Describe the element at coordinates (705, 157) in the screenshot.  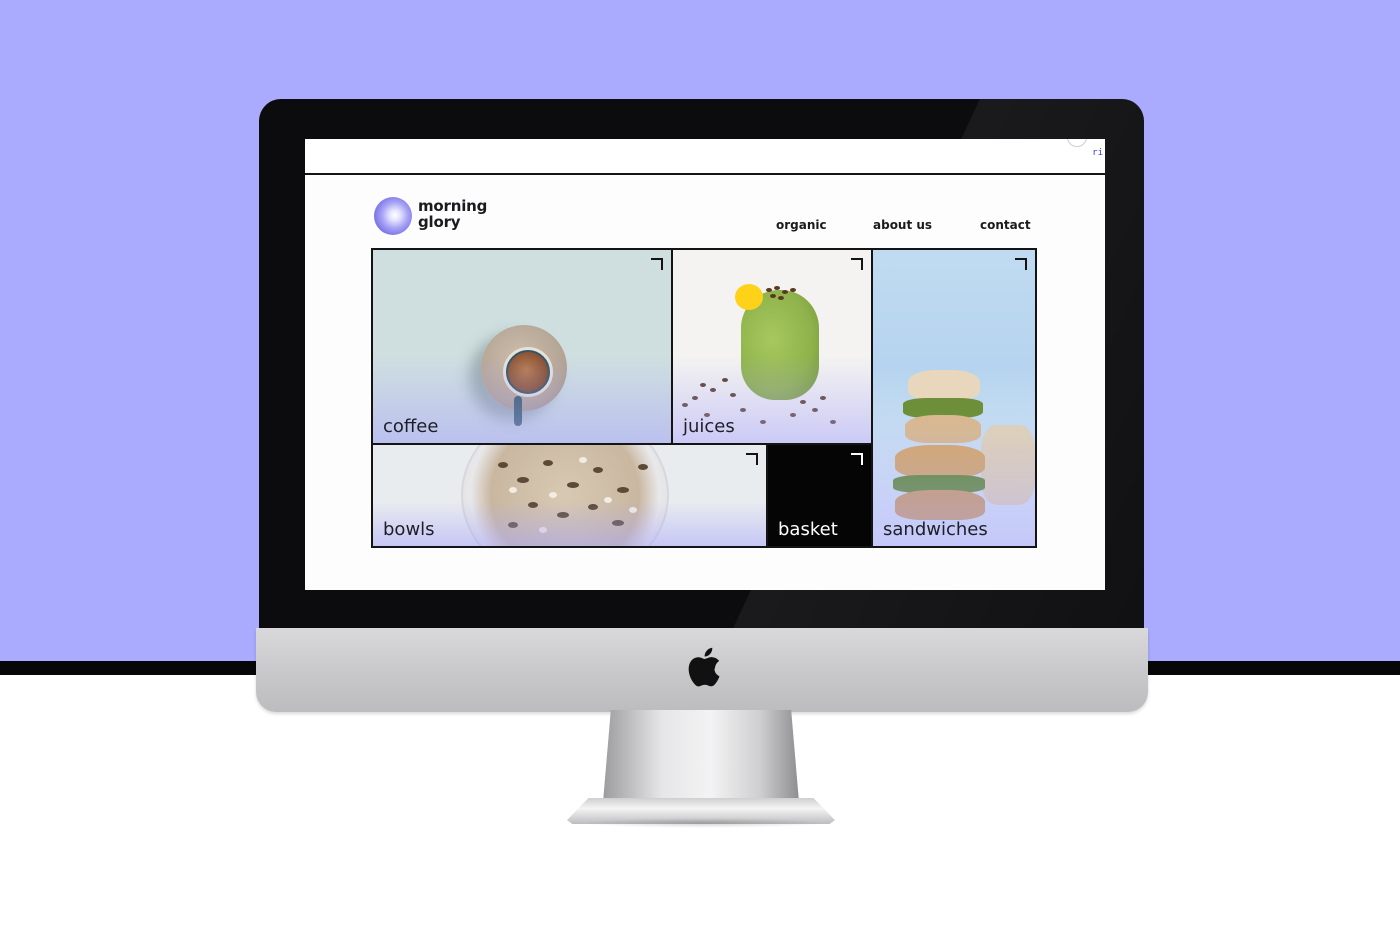
I see `browser-topbar: ri` at that location.